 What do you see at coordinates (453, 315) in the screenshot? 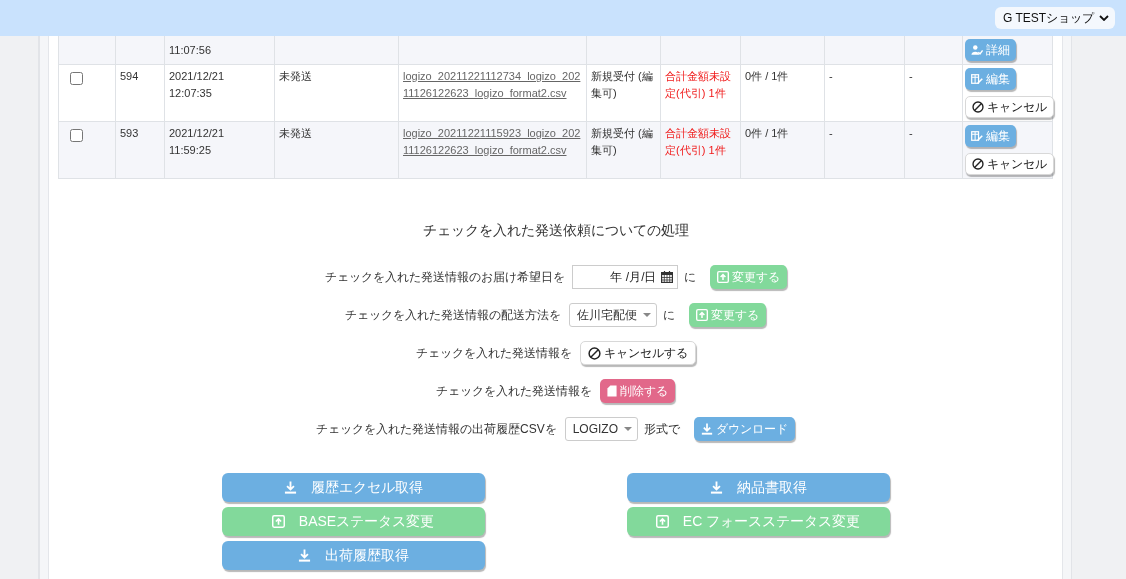
I see `form-label: チェックを入れた発送情報の配送方法を` at bounding box center [453, 315].